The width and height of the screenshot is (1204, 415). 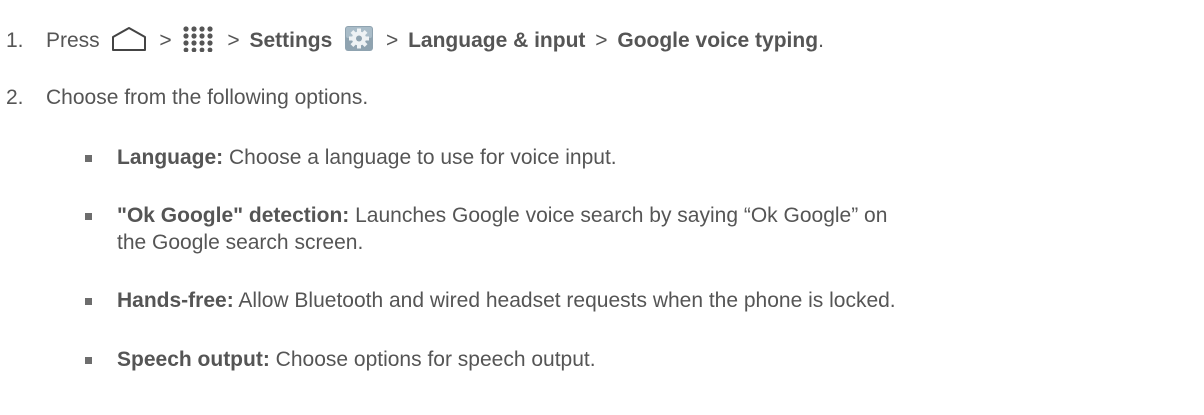 What do you see at coordinates (821, 40) in the screenshot?
I see `period: .` at bounding box center [821, 40].